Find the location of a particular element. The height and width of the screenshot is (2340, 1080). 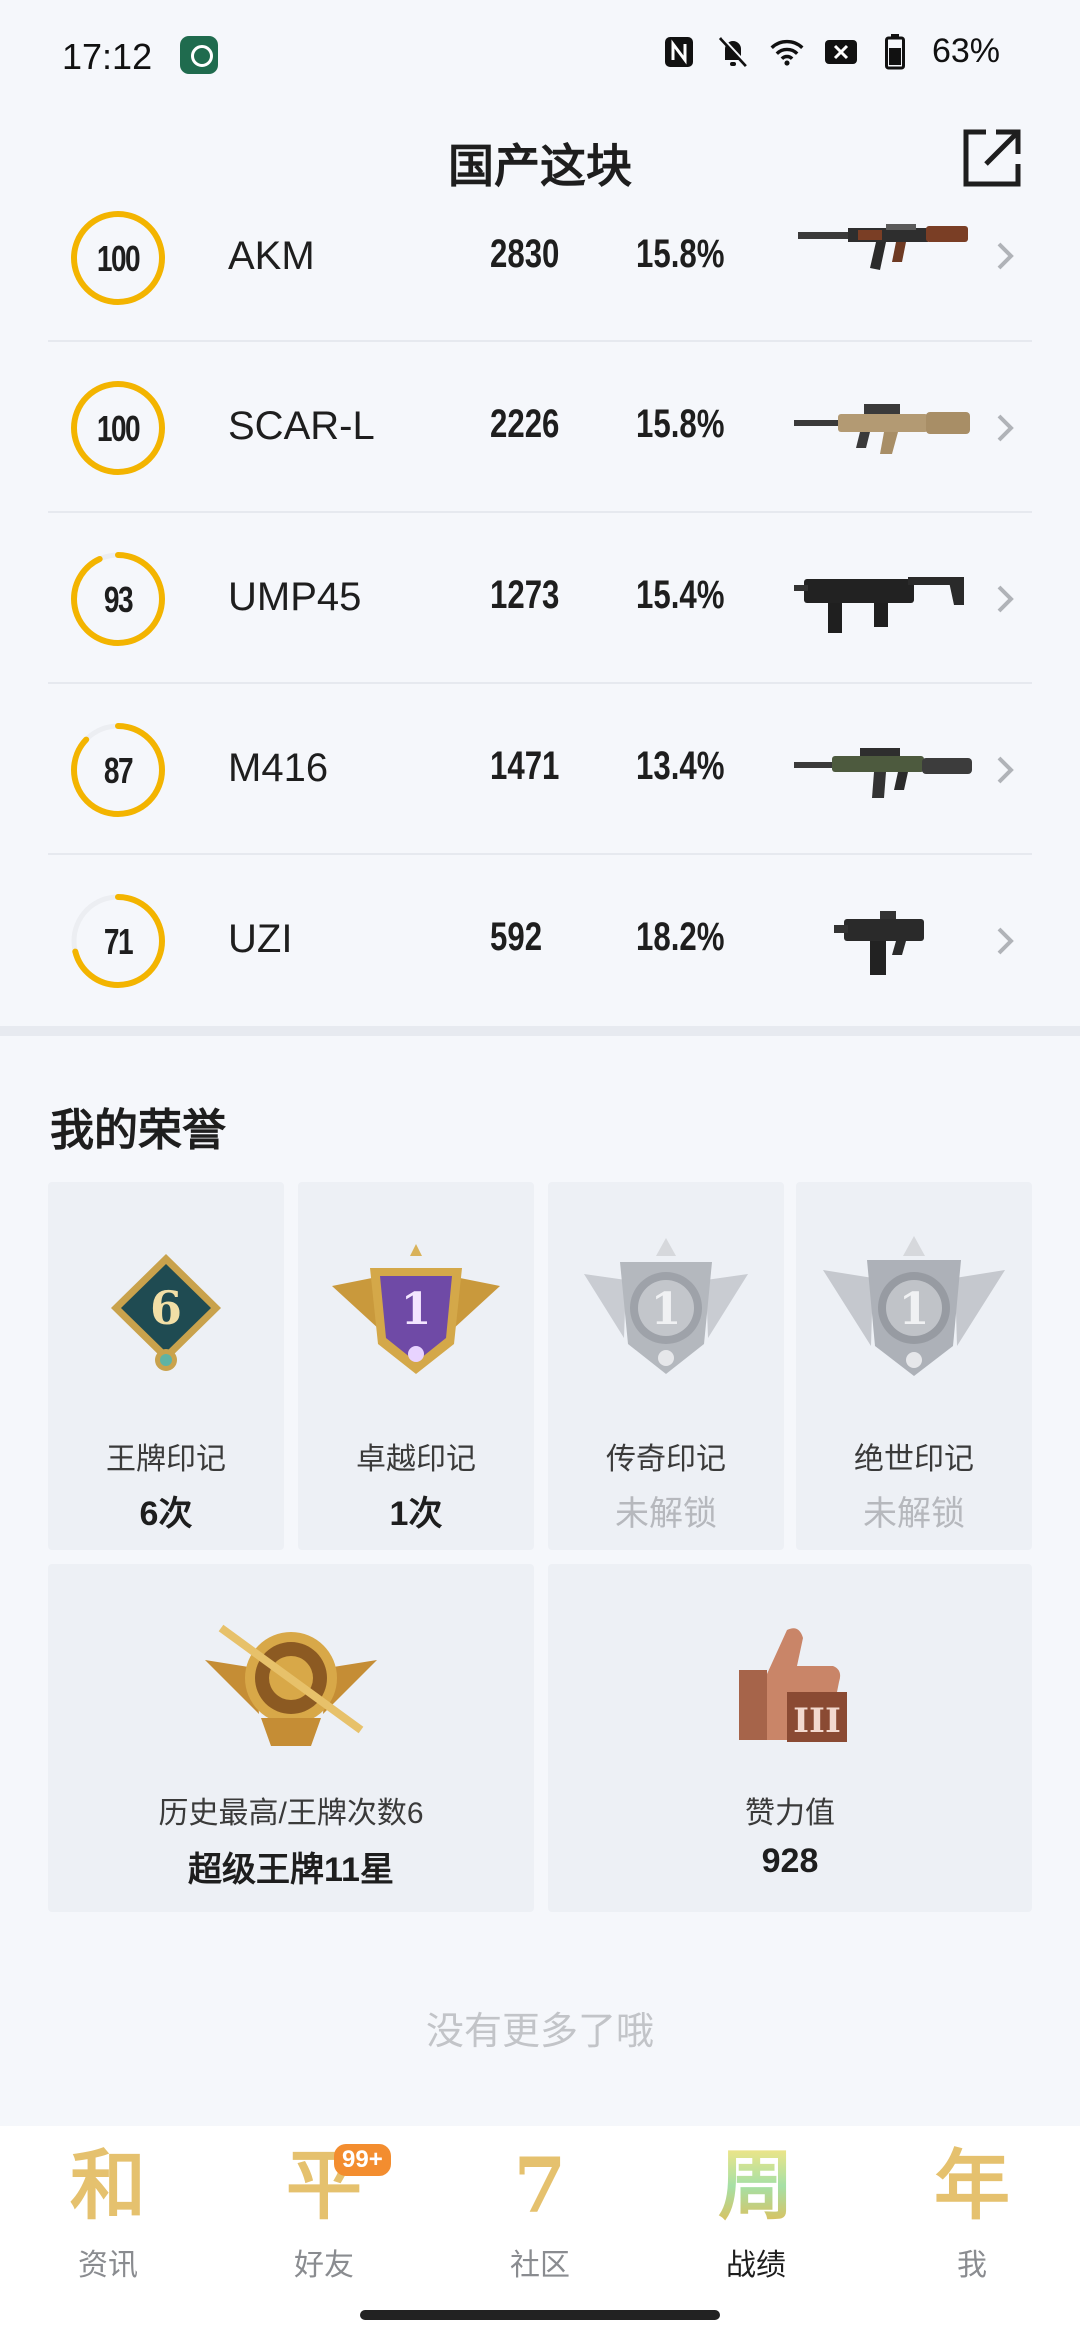

friends-count-badge: 99+ is located at coordinates (362, 2160).